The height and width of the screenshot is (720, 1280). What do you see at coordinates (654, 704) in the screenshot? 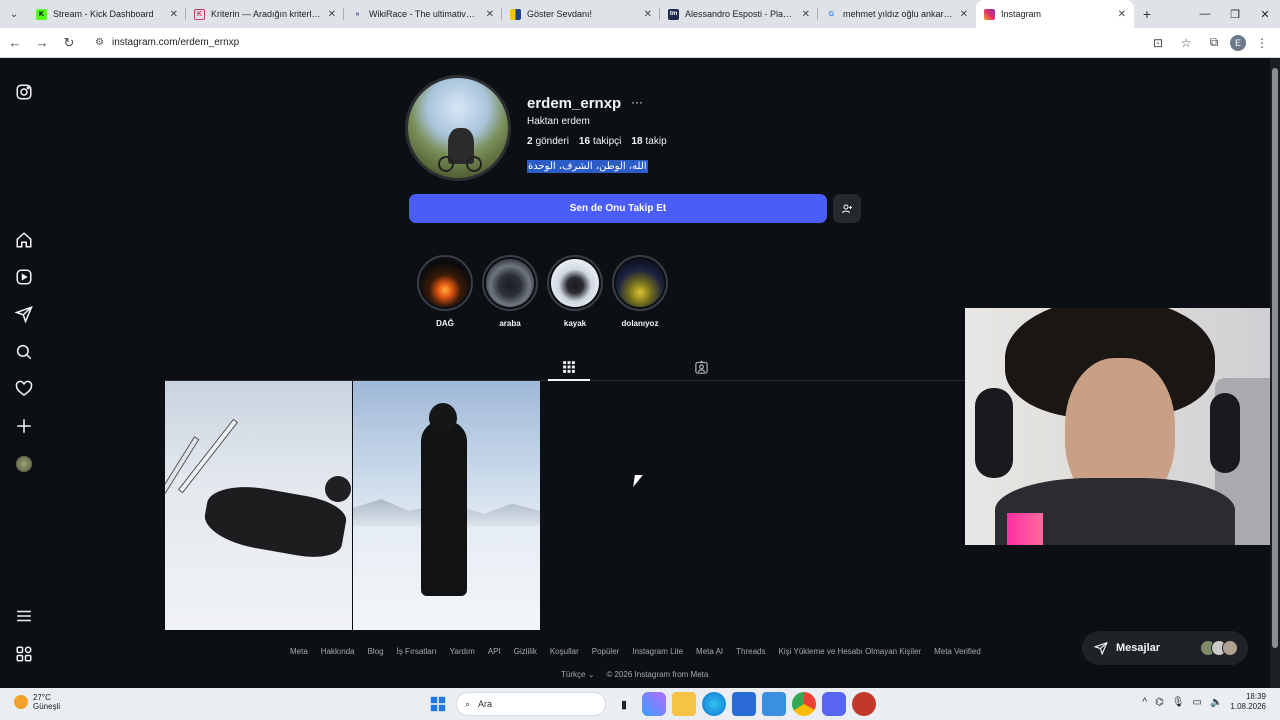
I see `copilot-icon` at bounding box center [654, 704].